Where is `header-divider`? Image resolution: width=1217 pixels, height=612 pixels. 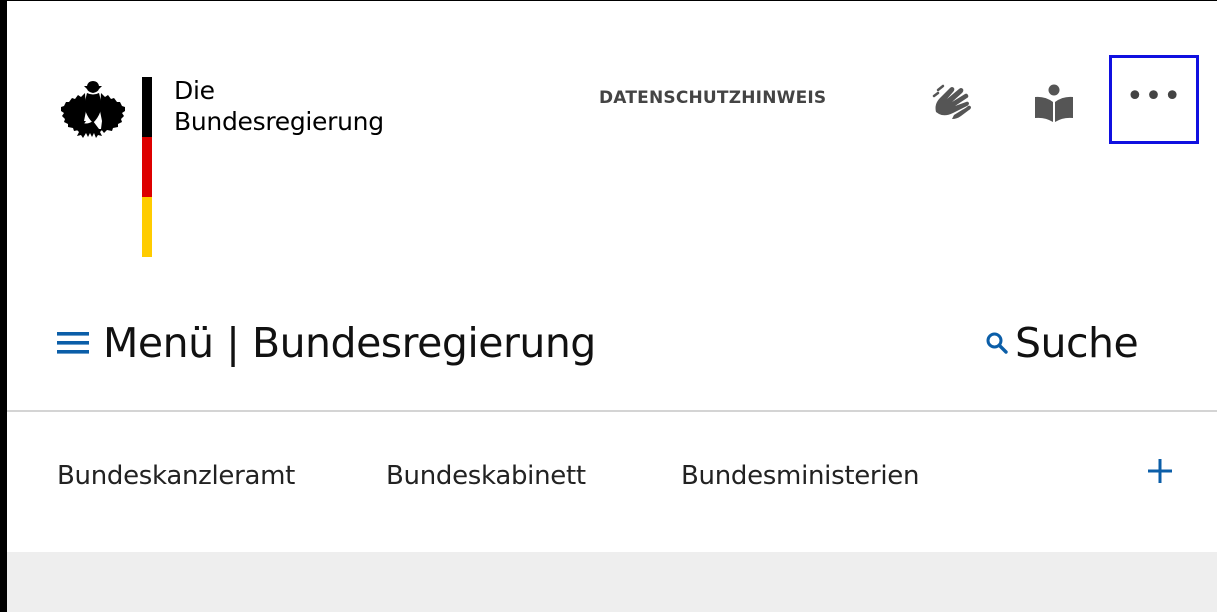 header-divider is located at coordinates (612, 411).